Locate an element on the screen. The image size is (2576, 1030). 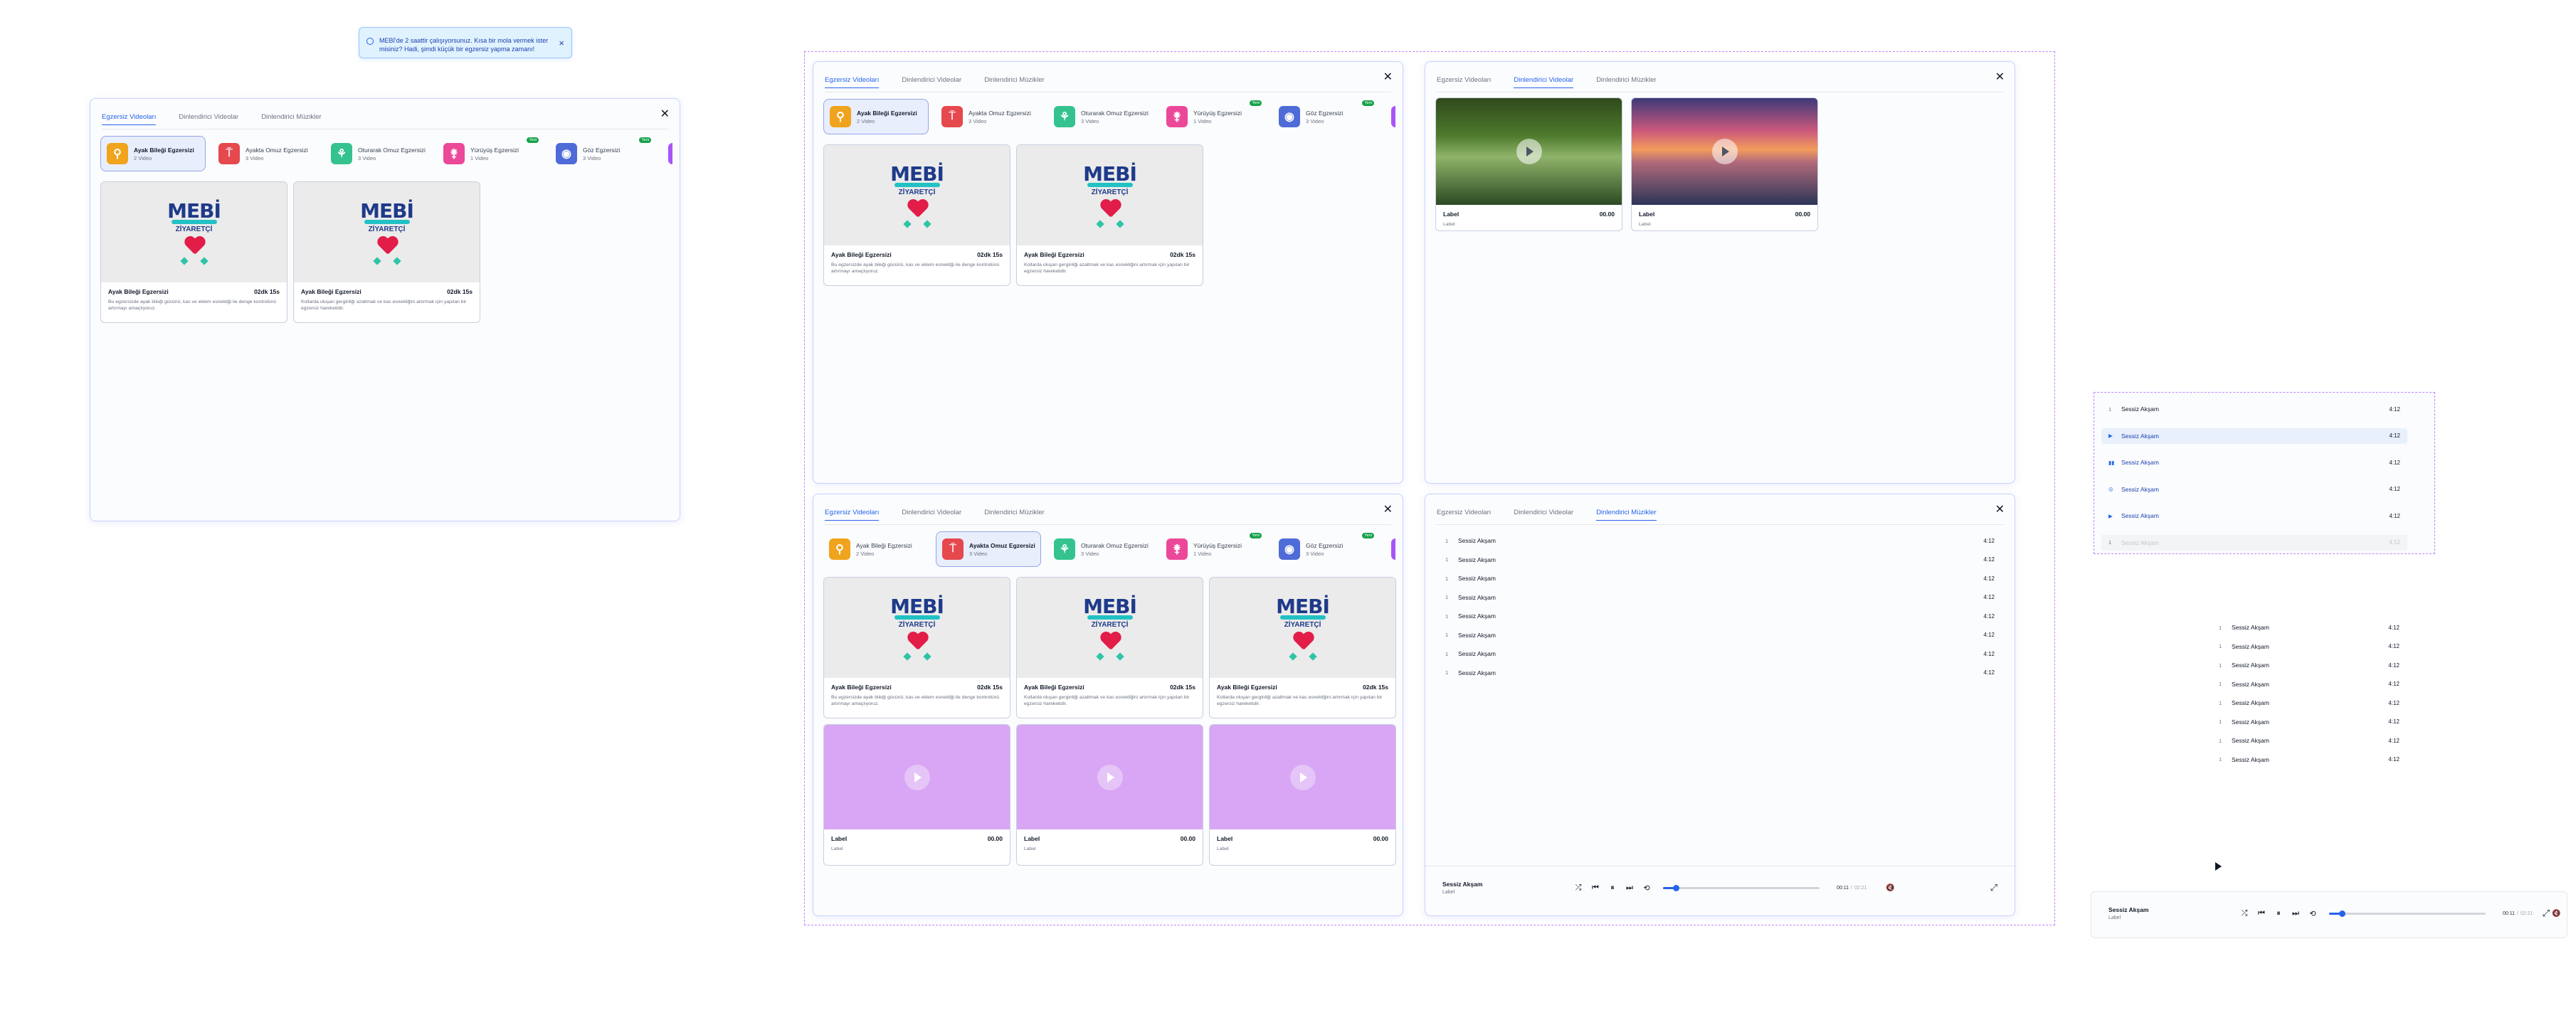
close-icon: × is located at coordinates (561, 43).